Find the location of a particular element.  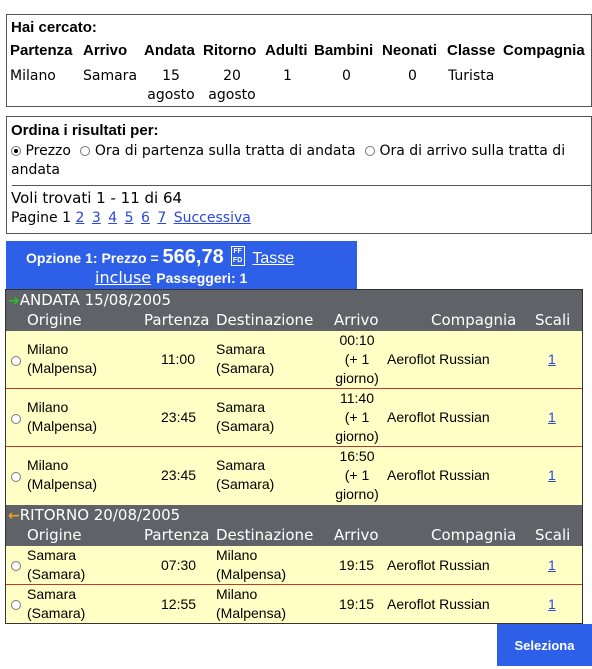

page-link-6: 6 is located at coordinates (145, 218).